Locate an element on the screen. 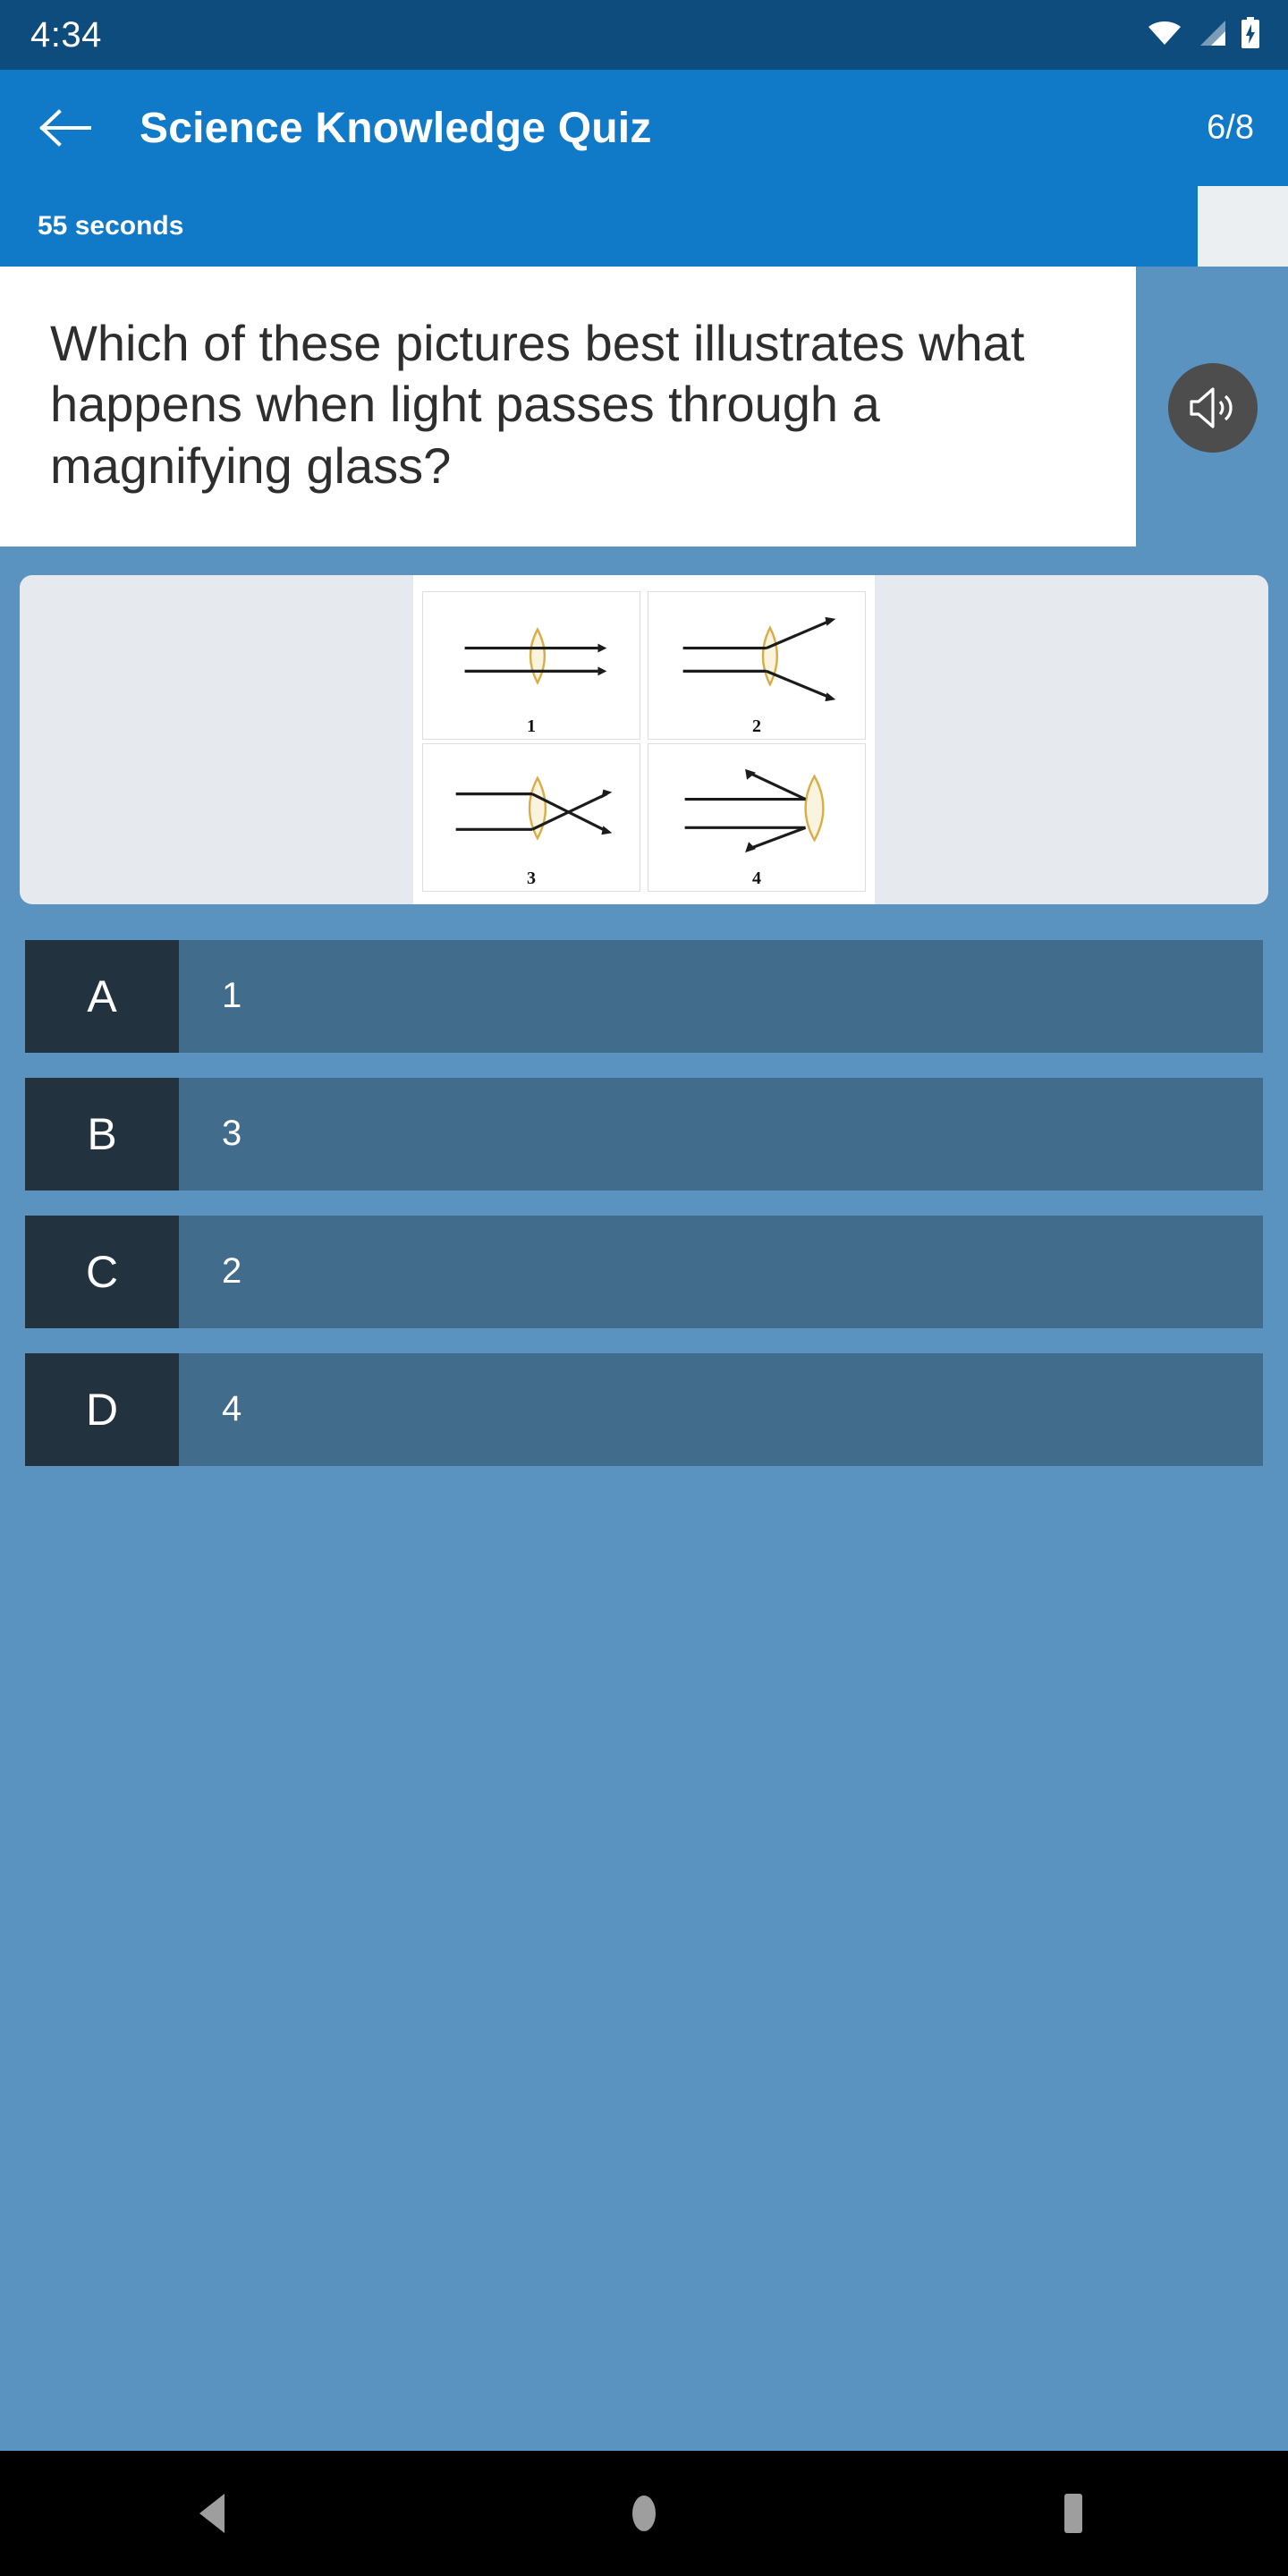 The height and width of the screenshot is (2576, 1288). lens-diagram-1-icon is located at coordinates (535, 656).